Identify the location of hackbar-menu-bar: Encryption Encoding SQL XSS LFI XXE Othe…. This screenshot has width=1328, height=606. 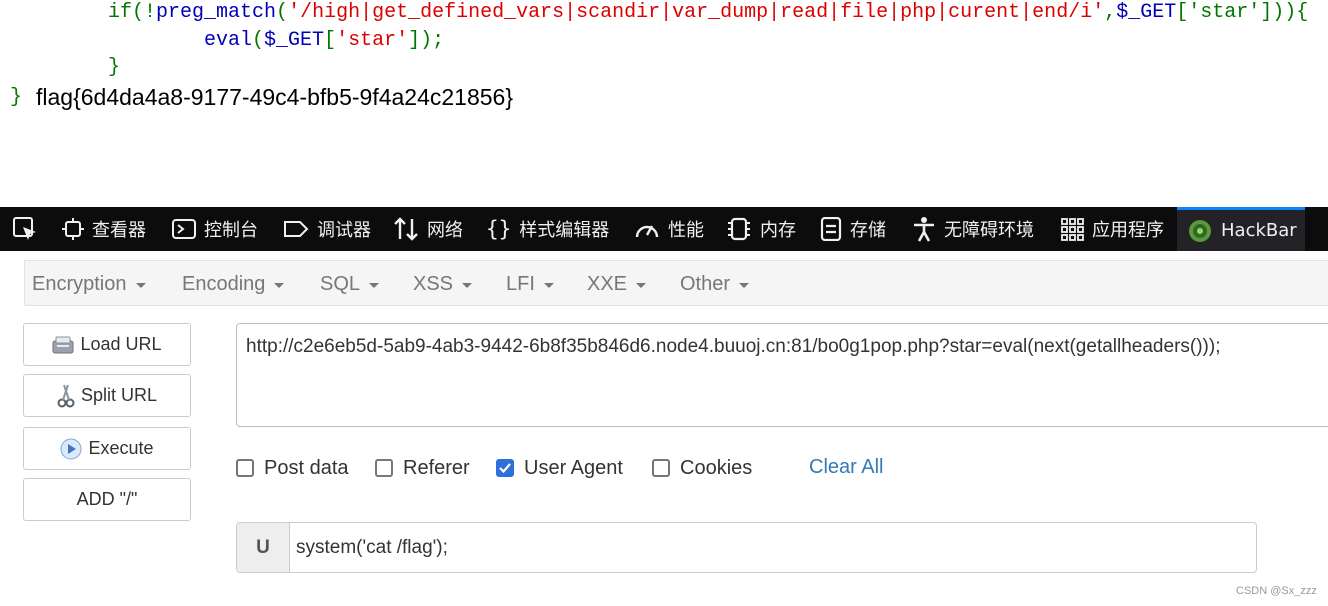
(676, 283).